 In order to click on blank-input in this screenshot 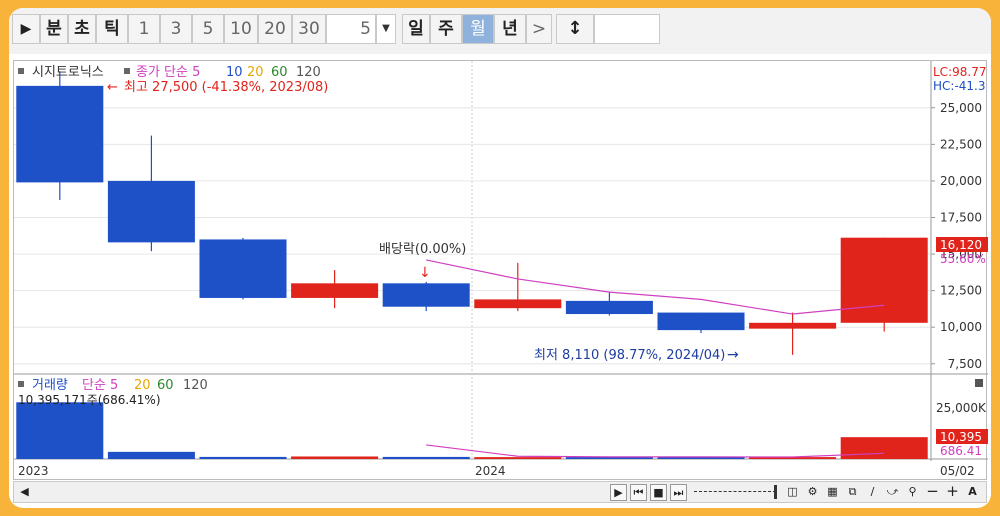, I will do `click(627, 29)`.